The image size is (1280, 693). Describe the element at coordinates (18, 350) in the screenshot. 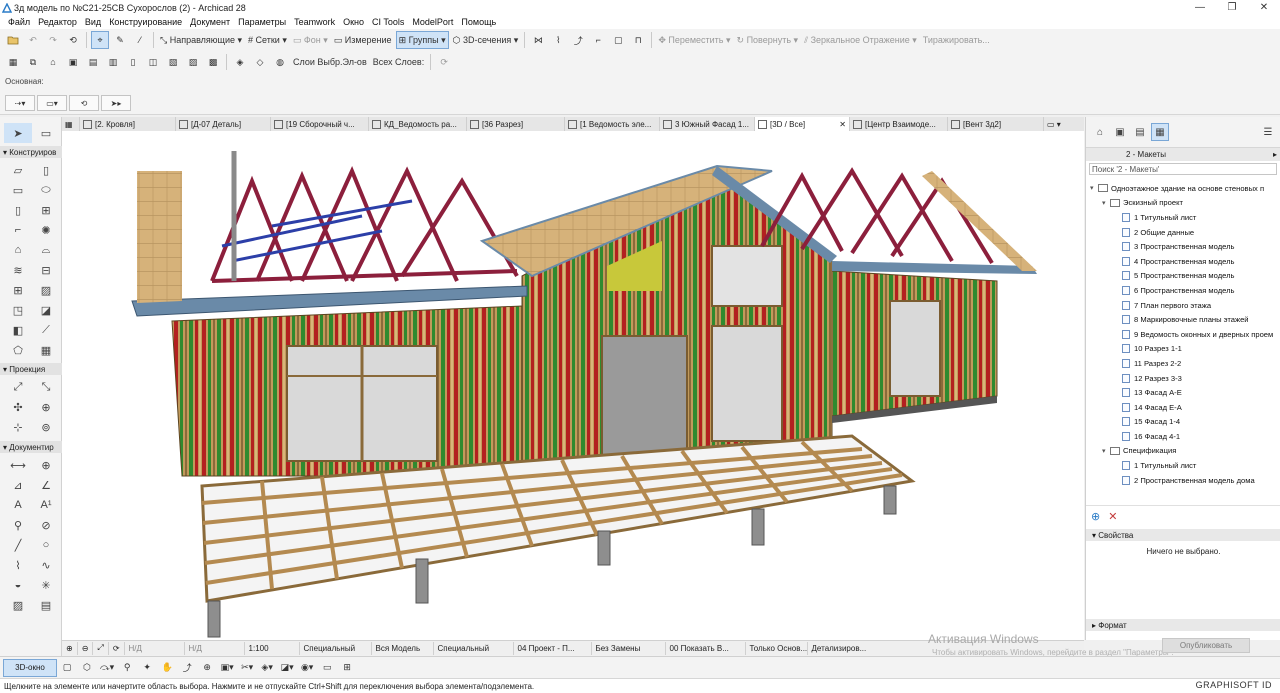

I see `panel-tool-icon: ⬠` at that location.